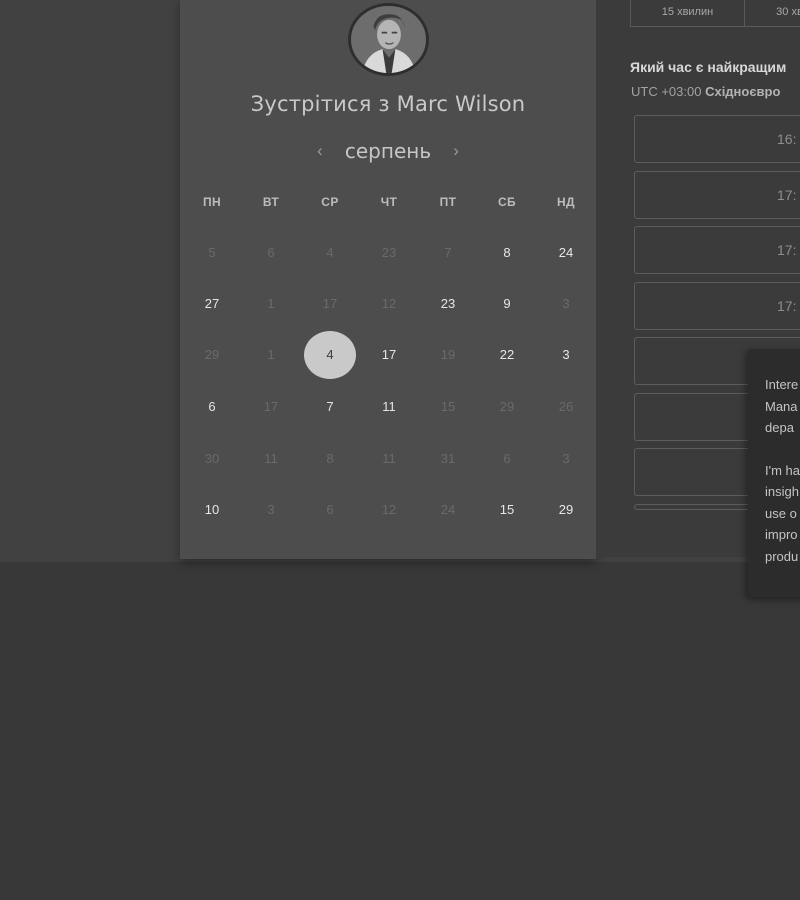 The image size is (800, 900). I want to click on meeting-title: Зустрітися з Marc Wilson, so click(388, 104).